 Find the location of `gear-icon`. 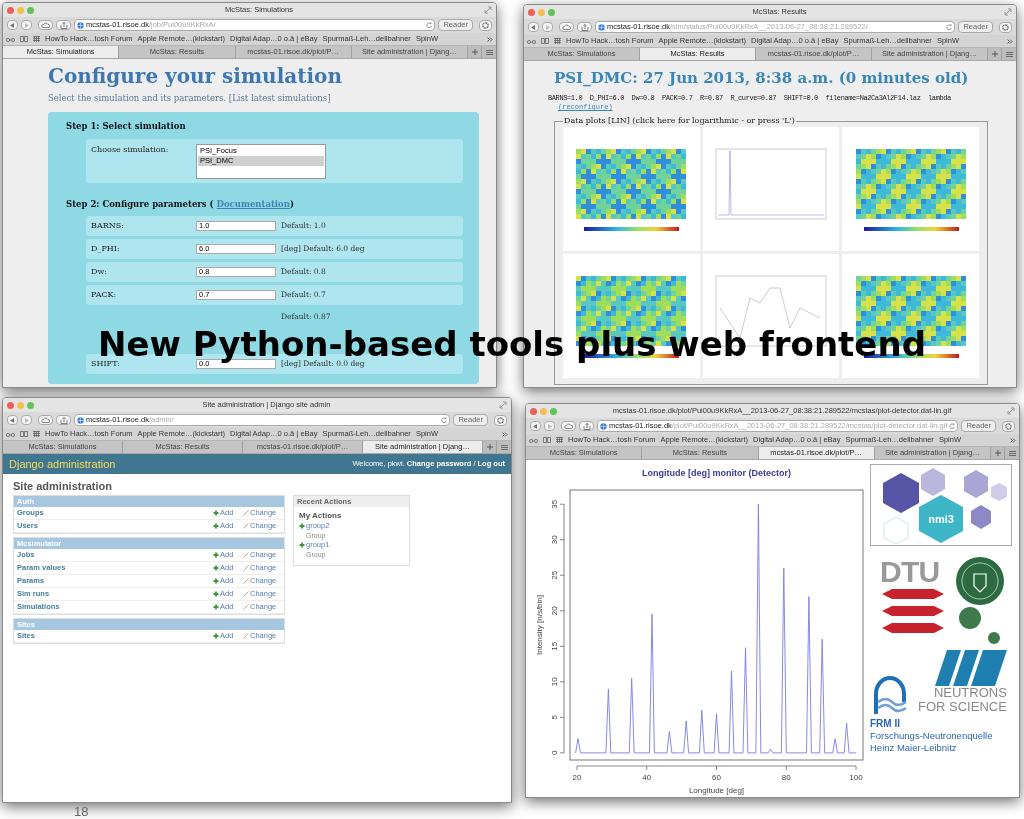

gear-icon is located at coordinates (485, 25).